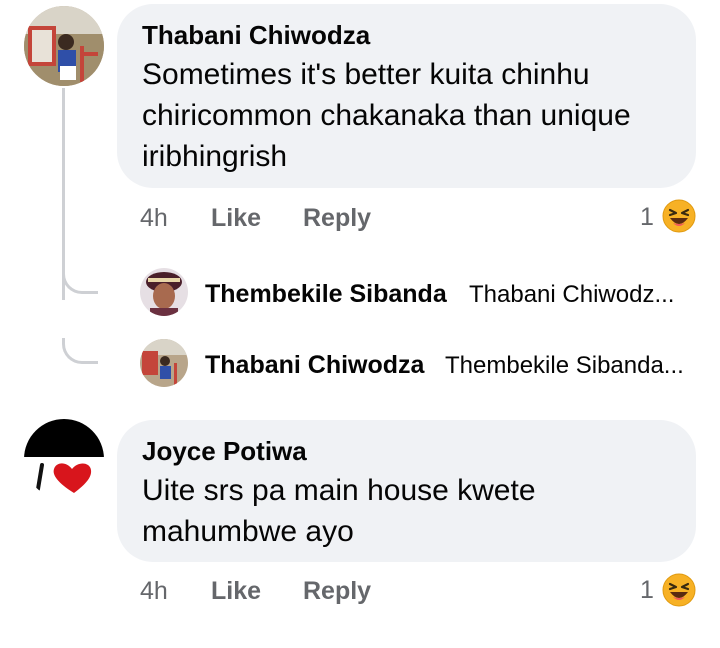  What do you see at coordinates (224, 451) in the screenshot?
I see `comment-author: Joyce Potiwa` at bounding box center [224, 451].